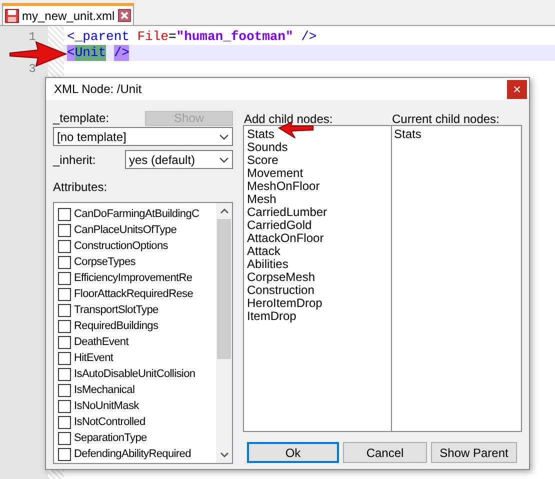  What do you see at coordinates (74, 160) in the screenshot?
I see `inherit-label: _inherit:` at bounding box center [74, 160].